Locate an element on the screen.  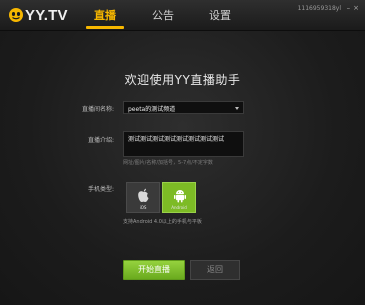
welcome-title: 欢迎使用YY直播助手 is located at coordinates (182, 80).